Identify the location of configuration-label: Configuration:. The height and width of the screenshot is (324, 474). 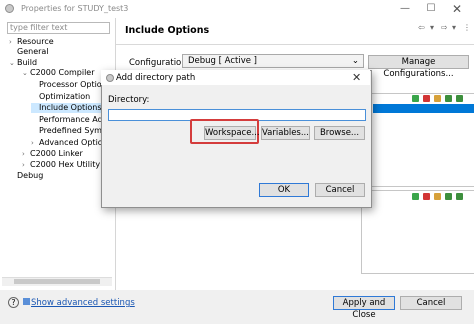
(159, 63).